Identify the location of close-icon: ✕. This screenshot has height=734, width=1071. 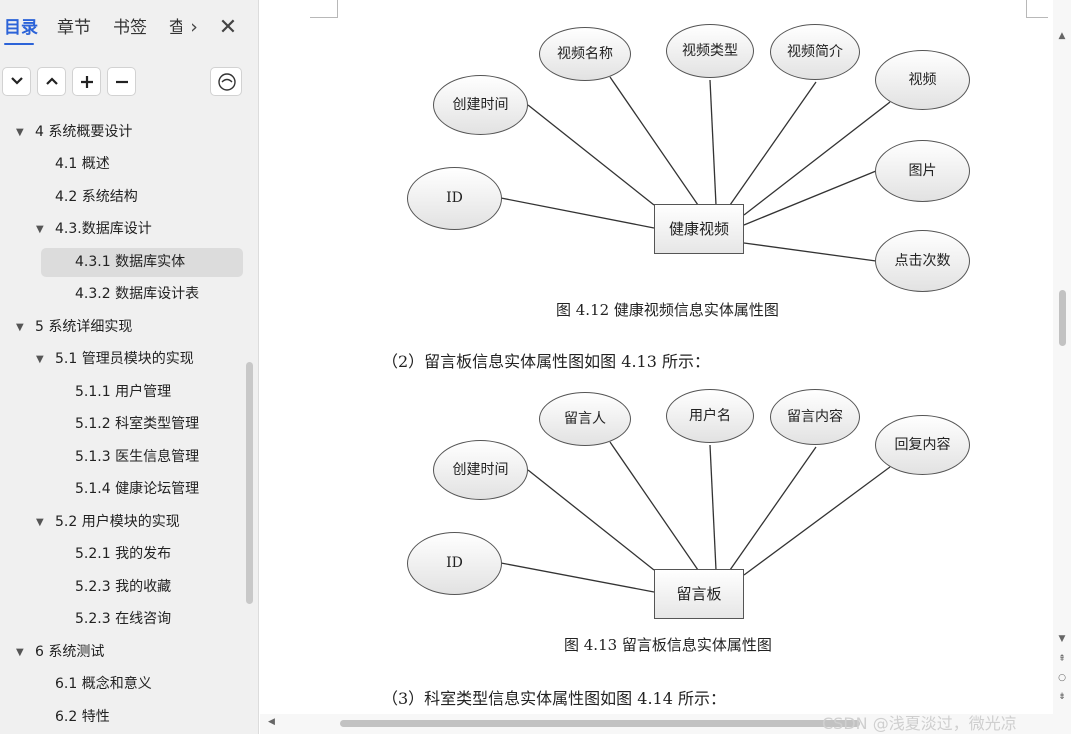
(228, 28).